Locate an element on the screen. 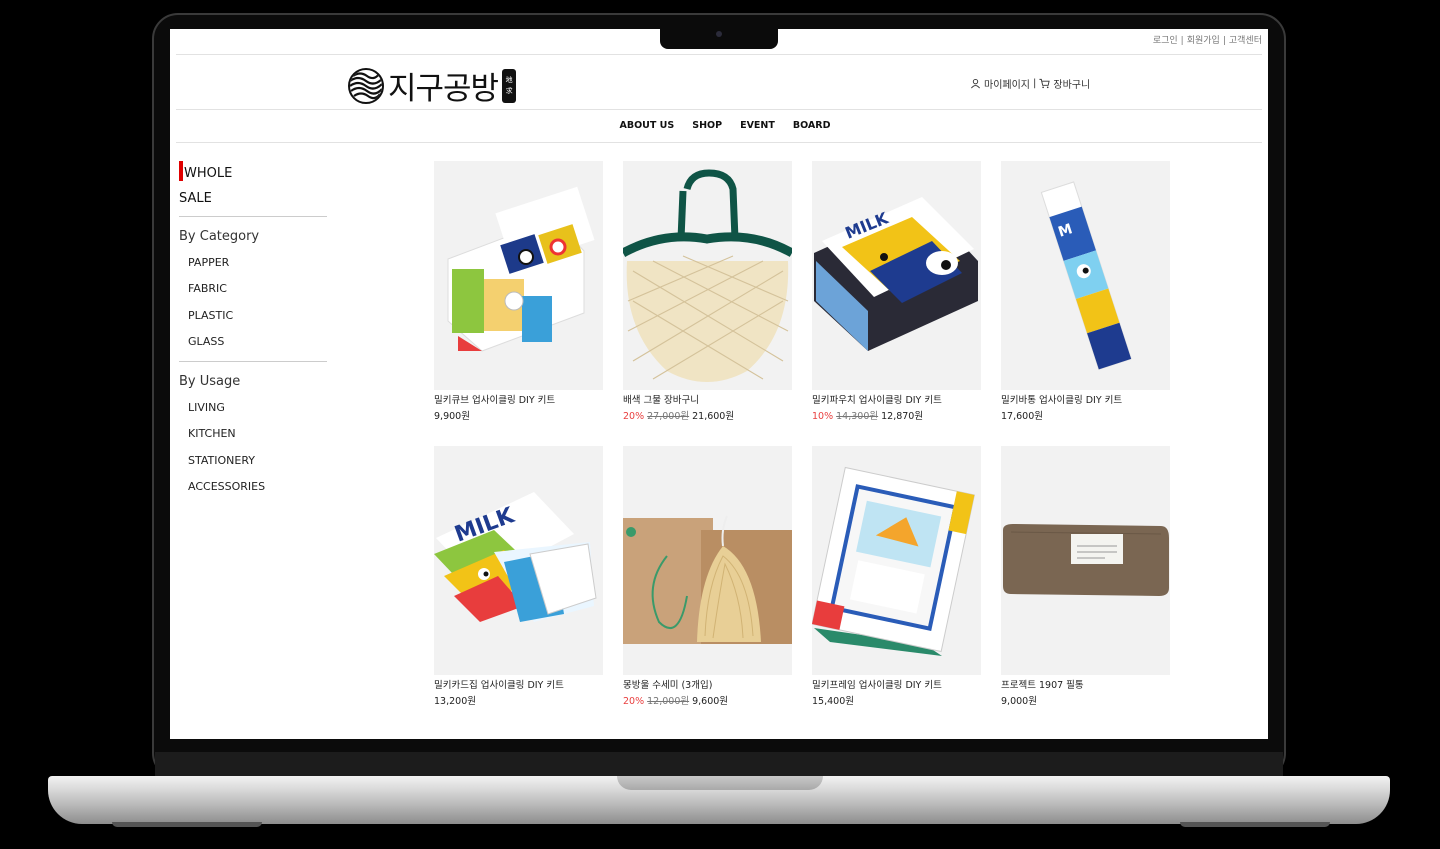 Image resolution: width=1440 pixels, height=849 pixels. price-value: 13,200원 is located at coordinates (455, 701).